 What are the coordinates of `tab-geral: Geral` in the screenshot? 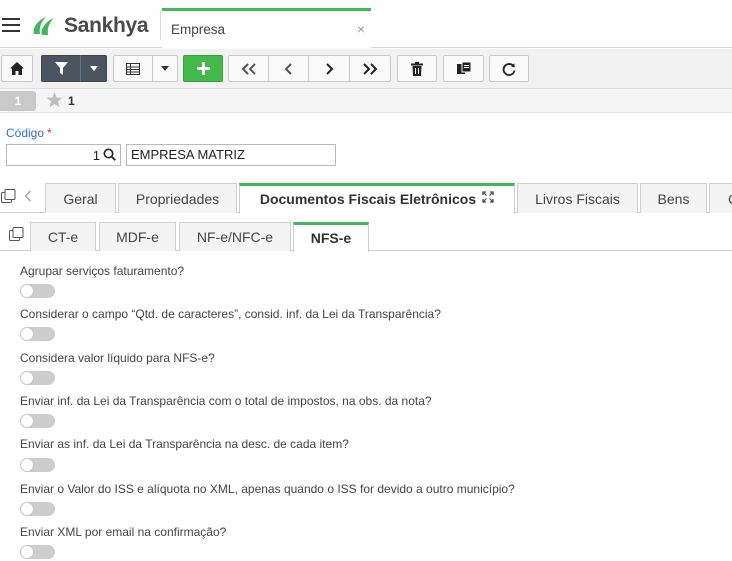 It's located at (80, 198).